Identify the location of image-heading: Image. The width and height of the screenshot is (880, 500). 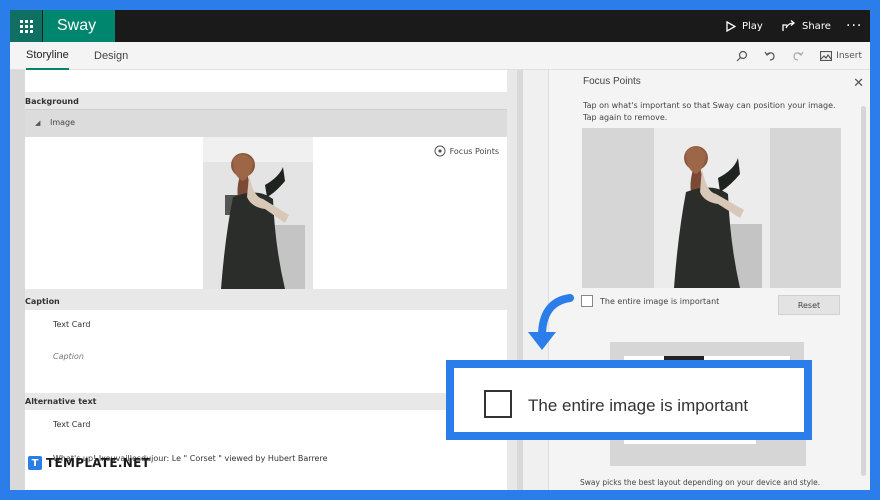
(63, 122).